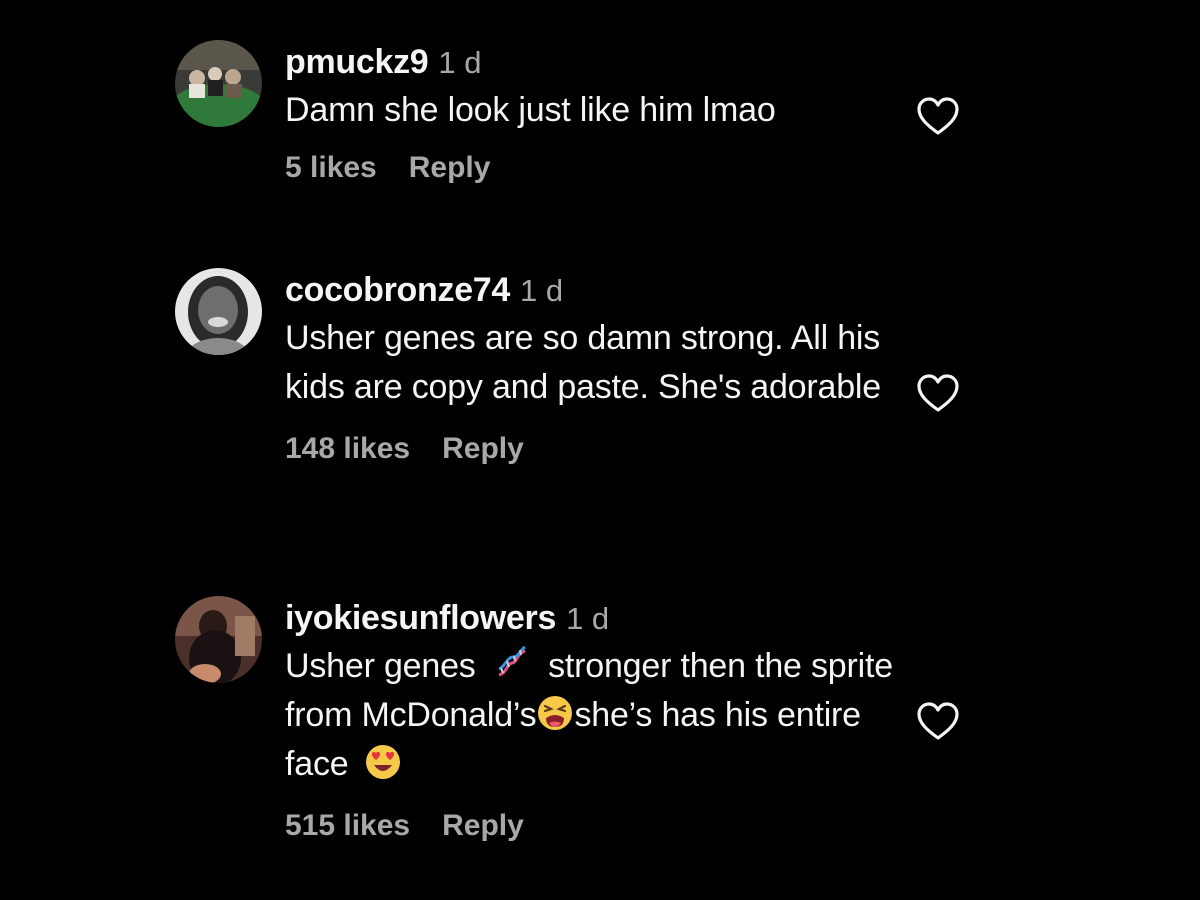  Describe the element at coordinates (331, 167) in the screenshot. I see `like-count: 5 likes` at that location.